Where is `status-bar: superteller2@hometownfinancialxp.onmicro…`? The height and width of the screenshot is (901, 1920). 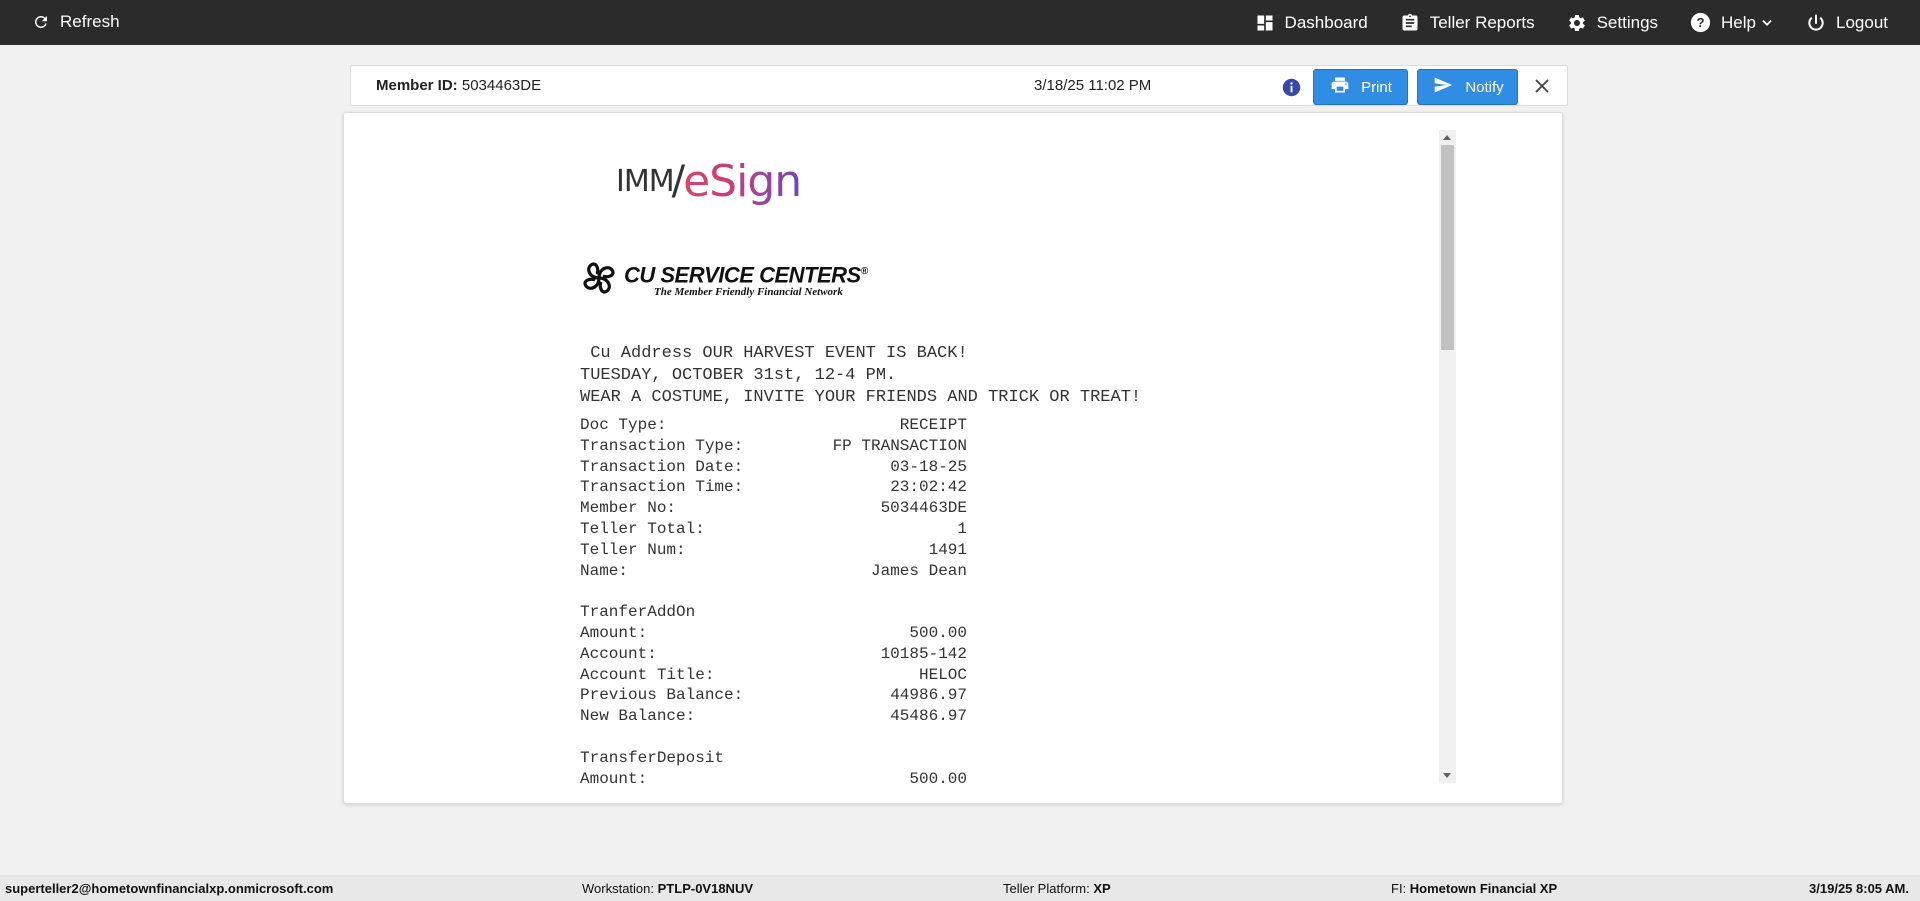 status-bar: superteller2@hometownfinancialxp.onmicro… is located at coordinates (960, 888).